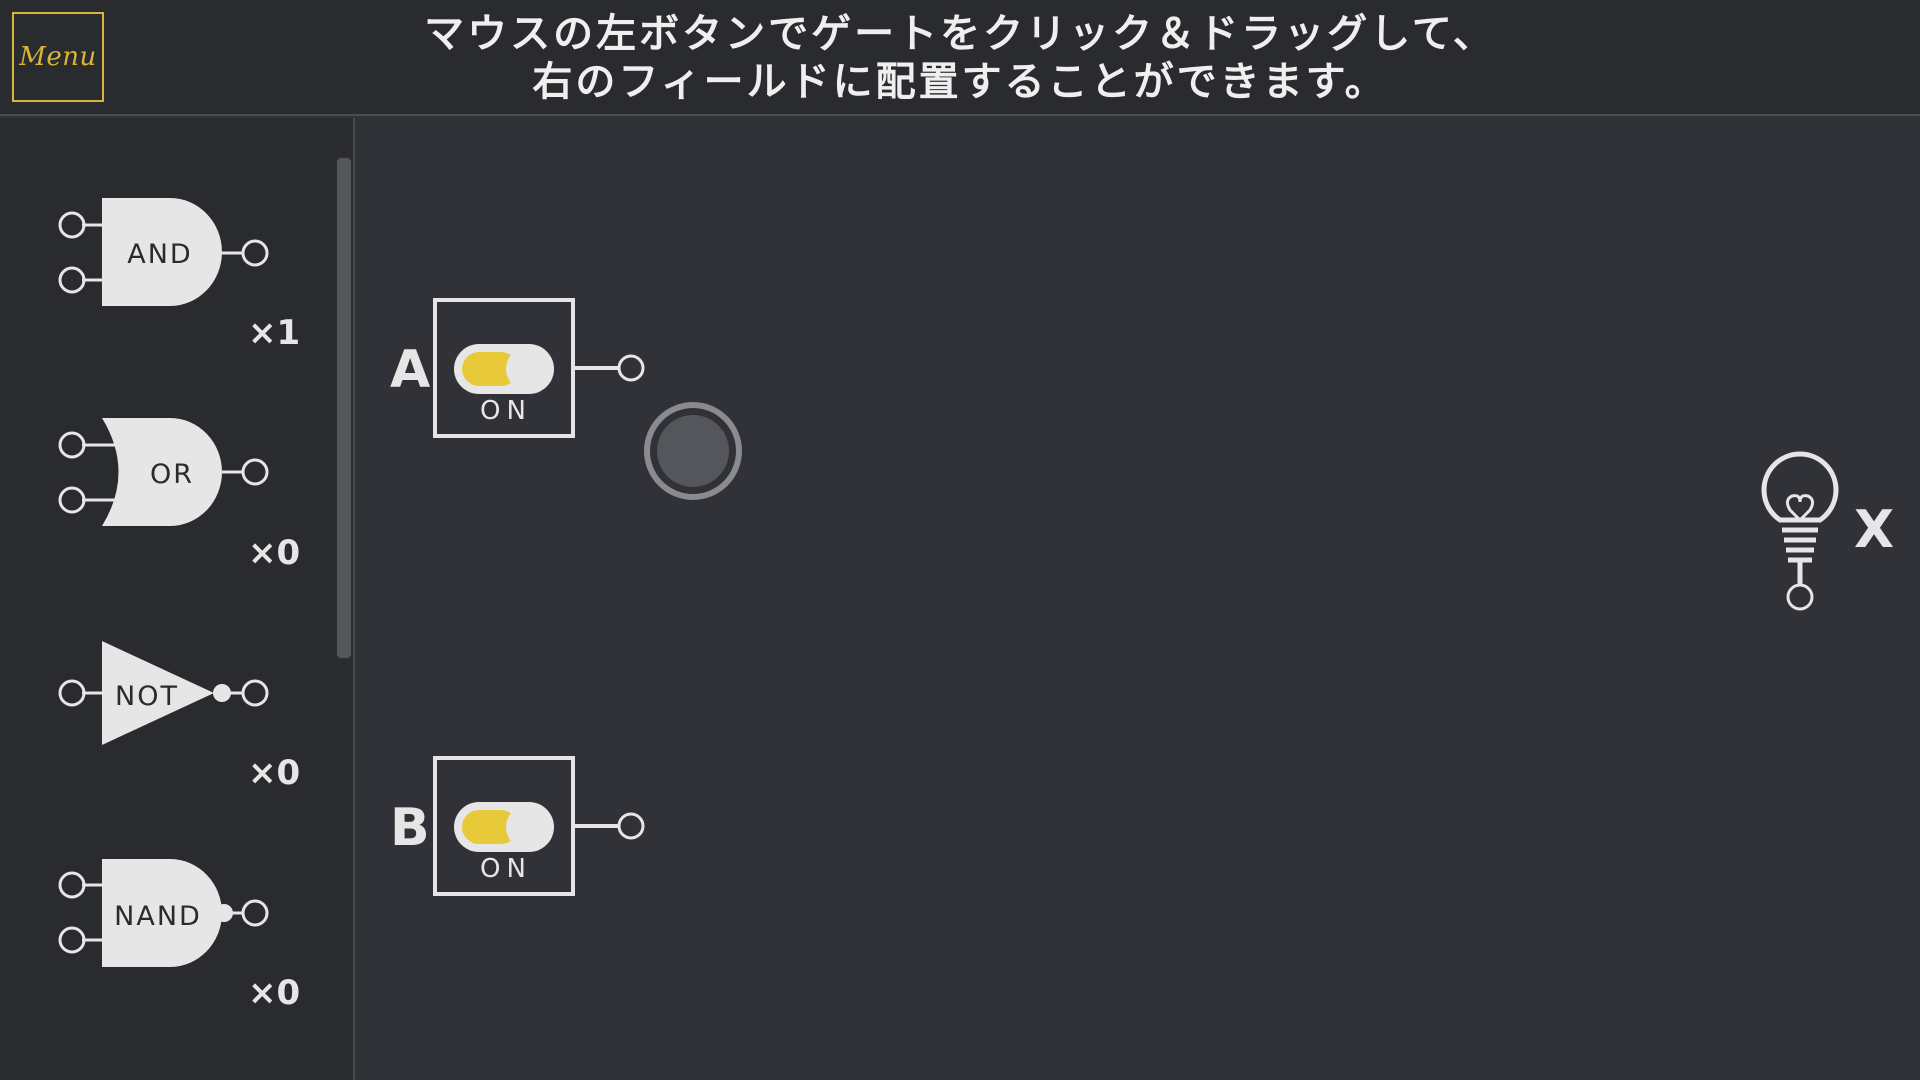 The image size is (1920, 1080). Describe the element at coordinates (1874, 530) in the screenshot. I see `output-x-label: X` at that location.